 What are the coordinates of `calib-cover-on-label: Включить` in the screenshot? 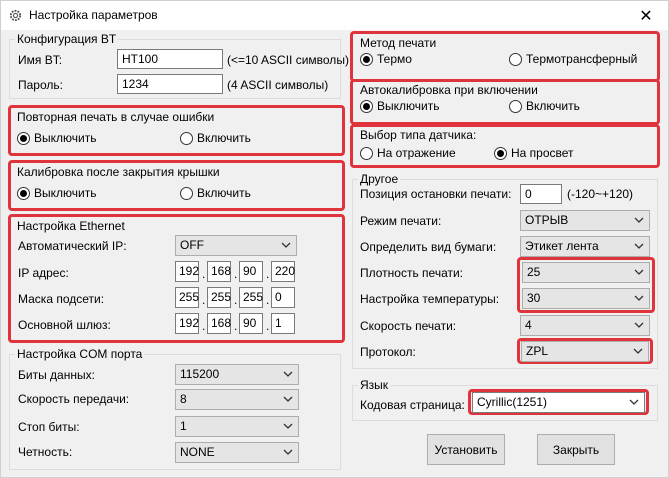 It's located at (224, 193).